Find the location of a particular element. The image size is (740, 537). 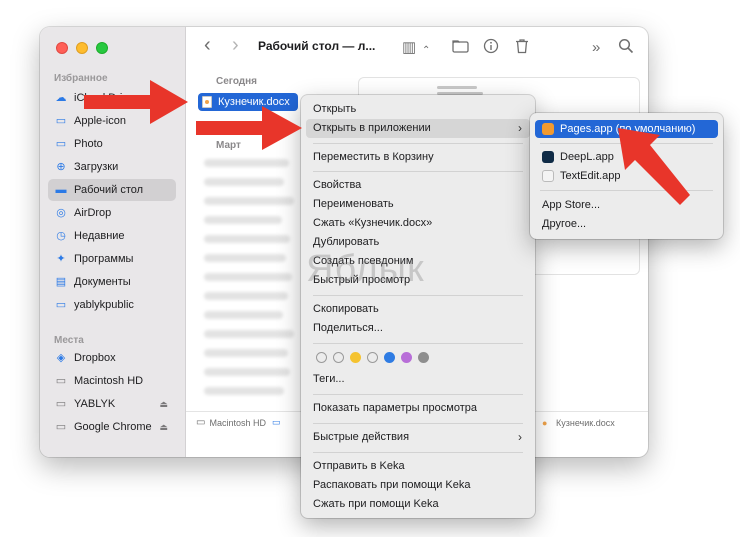

menu-item-open: Открыть is located at coordinates (418, 109).